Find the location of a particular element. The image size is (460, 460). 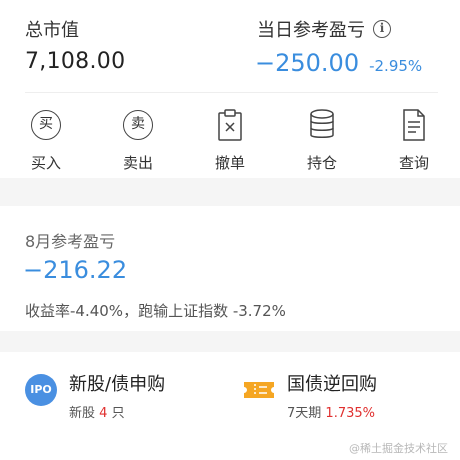

reverse-repo-subtitle: 7天期 1.735% is located at coordinates (332, 411).